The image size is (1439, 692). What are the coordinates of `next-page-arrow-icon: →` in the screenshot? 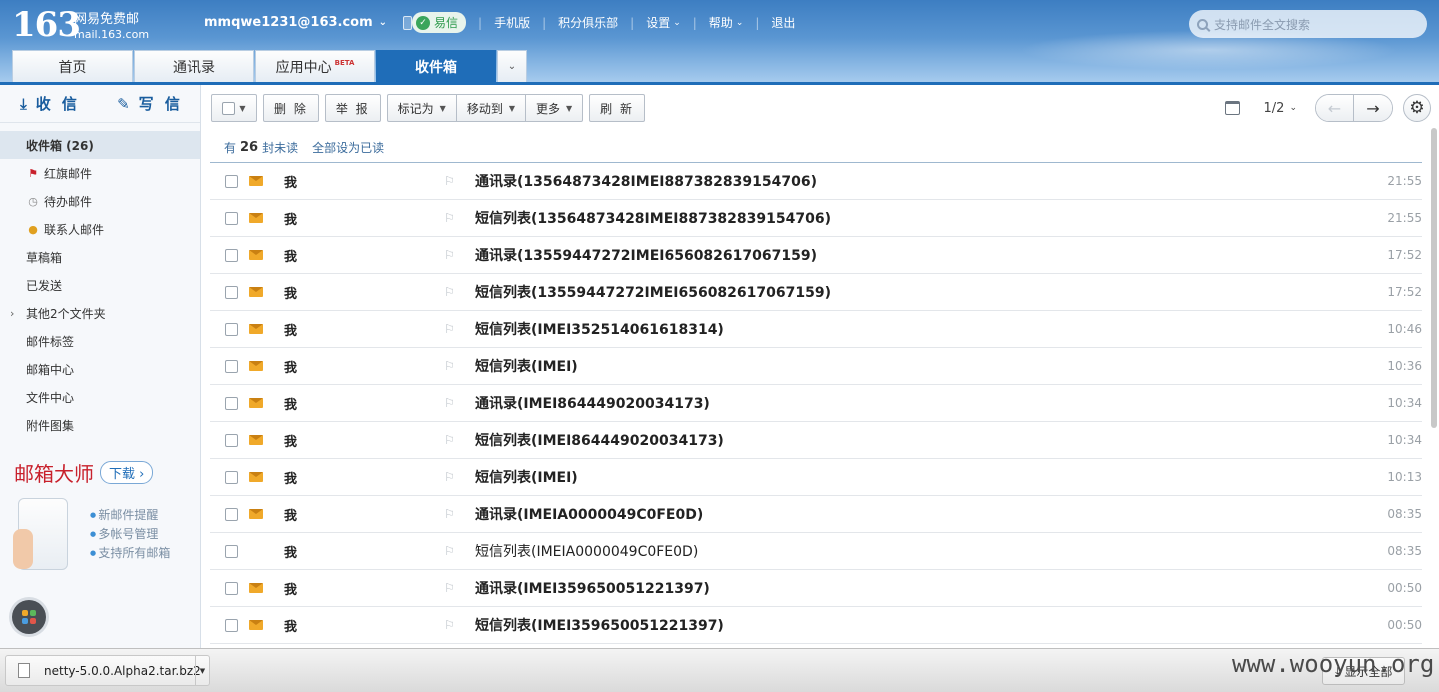 It's located at (1373, 108).